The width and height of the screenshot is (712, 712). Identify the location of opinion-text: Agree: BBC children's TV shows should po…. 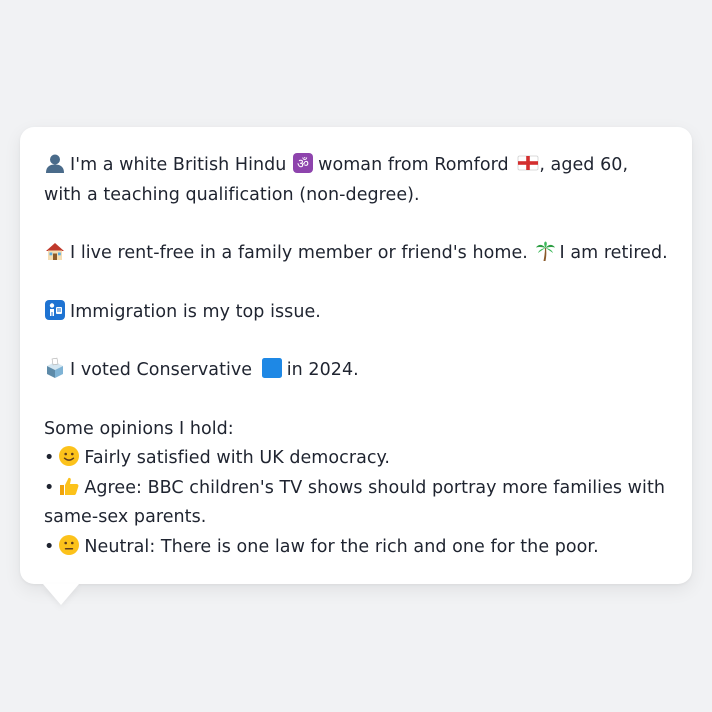
(355, 502).